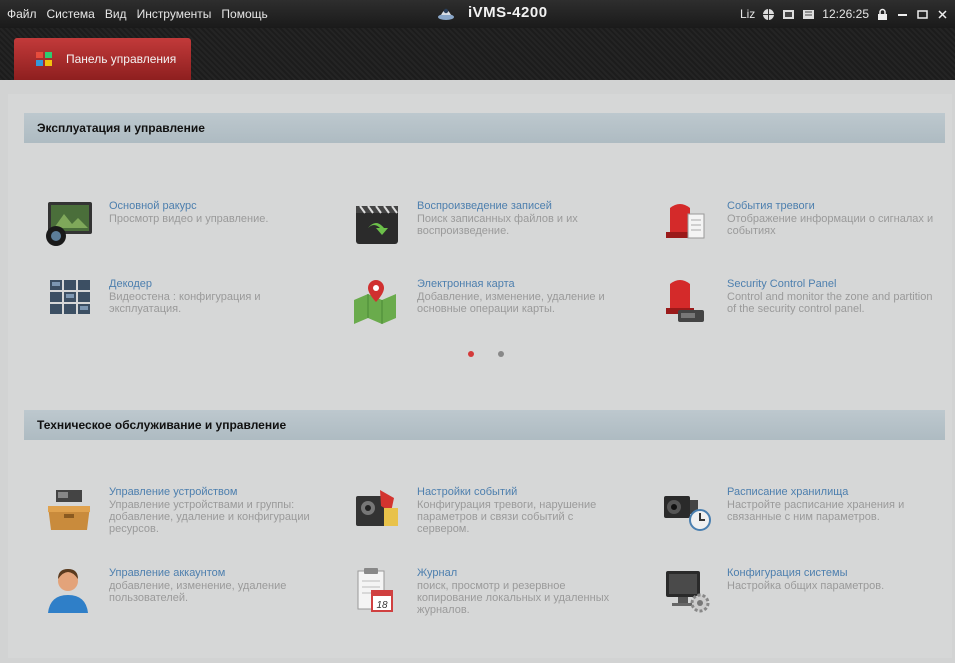  What do you see at coordinates (121, 128) in the screenshot?
I see `section-title: Эксплуатация и управление` at bounding box center [121, 128].